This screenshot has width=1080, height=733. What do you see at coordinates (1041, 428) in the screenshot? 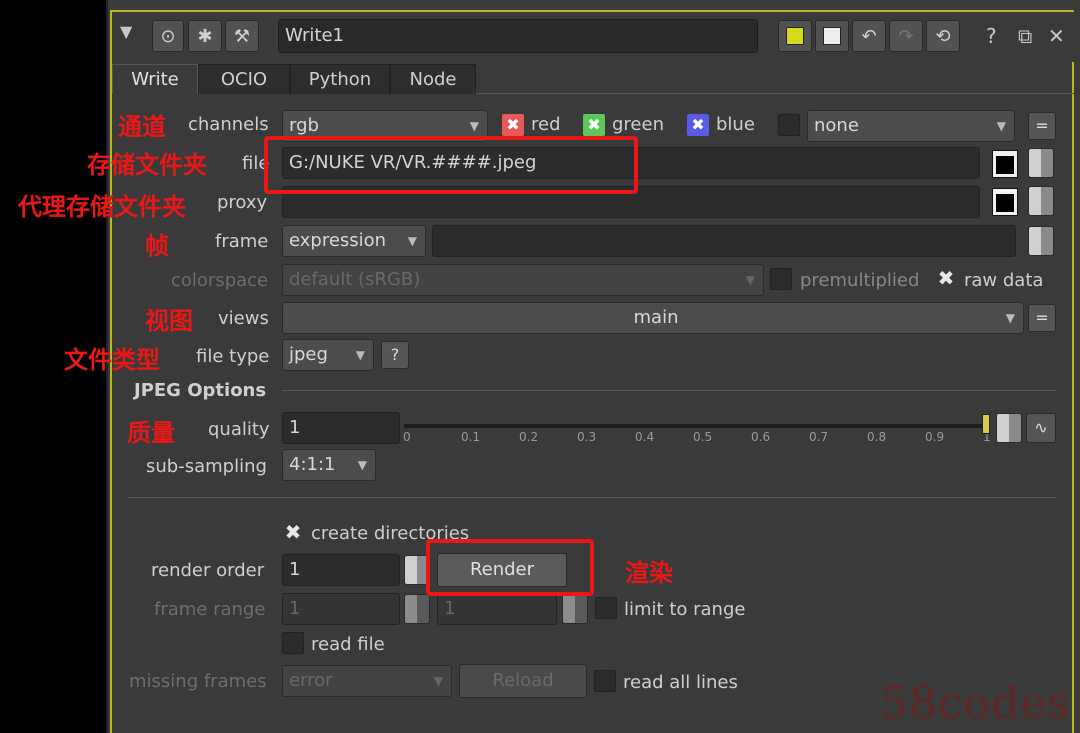
I see `curve-editor-icon: ∿` at bounding box center [1041, 428].